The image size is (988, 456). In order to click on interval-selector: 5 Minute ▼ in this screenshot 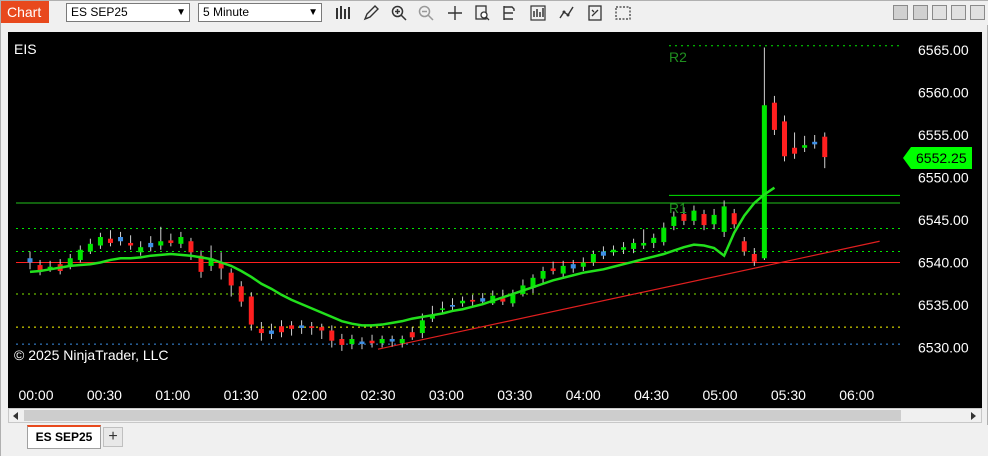, I will do `click(260, 12)`.